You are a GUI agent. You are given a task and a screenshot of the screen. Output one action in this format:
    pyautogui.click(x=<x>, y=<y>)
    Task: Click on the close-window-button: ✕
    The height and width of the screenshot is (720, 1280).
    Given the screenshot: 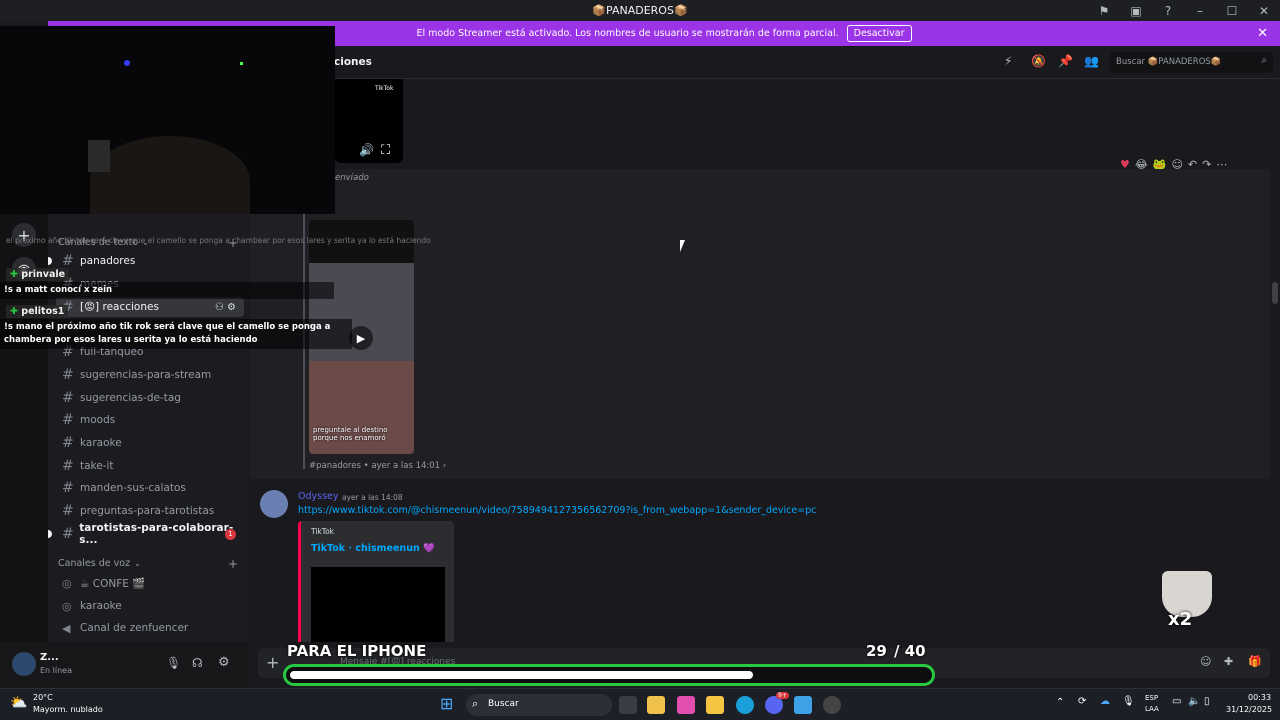 What is the action you would take?
    pyautogui.click(x=1264, y=10)
    